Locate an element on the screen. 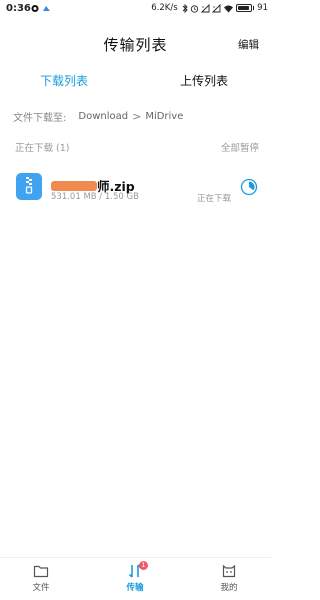  download-status: 正在下载 is located at coordinates (213, 199).